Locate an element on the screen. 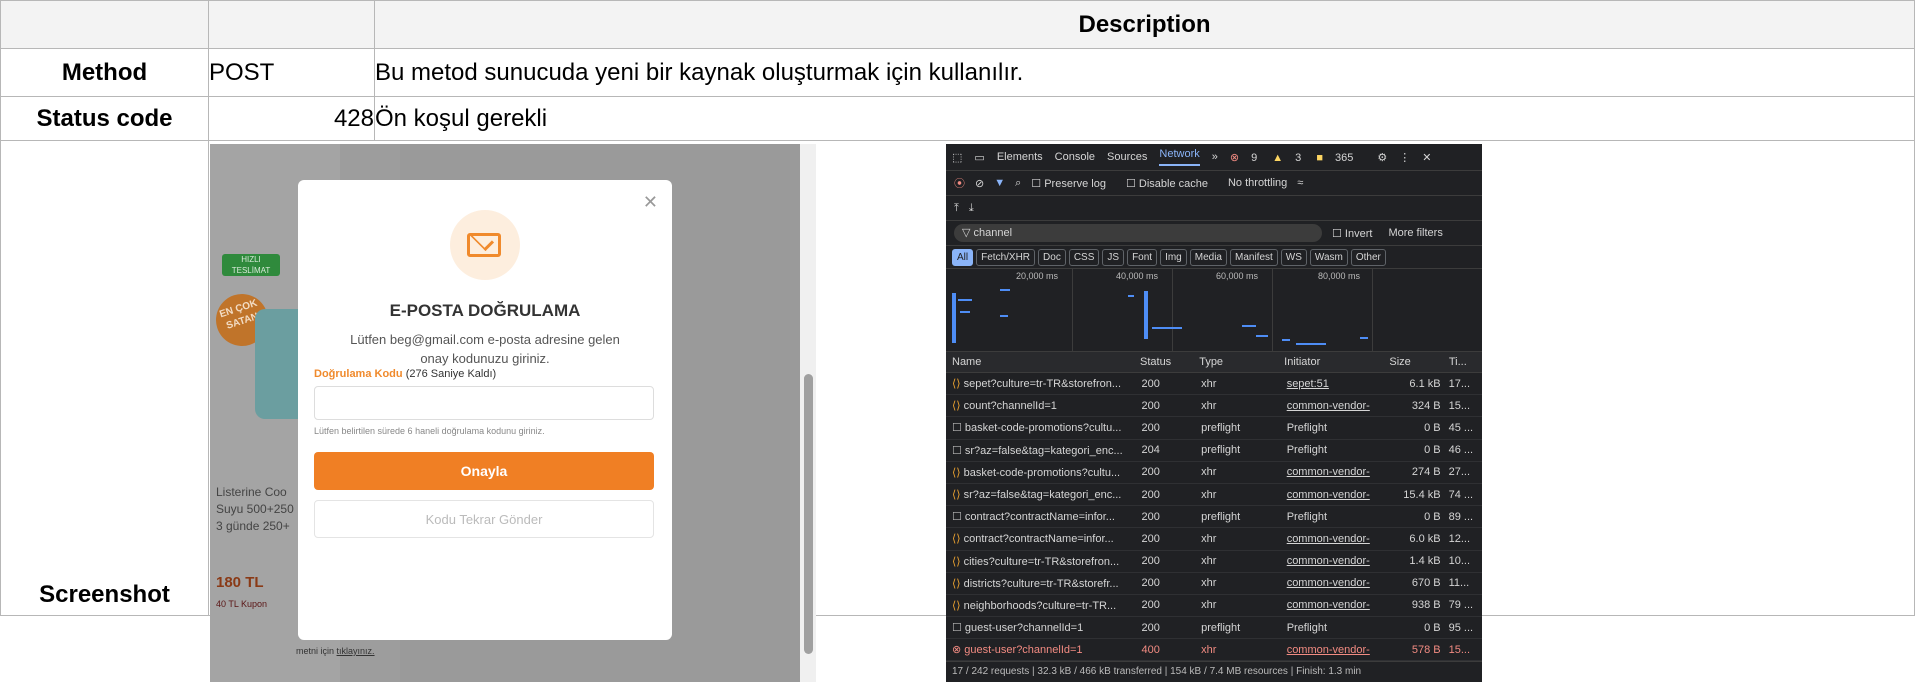 The width and height of the screenshot is (1918, 684). record-icon: ⦿ is located at coordinates (959, 183).